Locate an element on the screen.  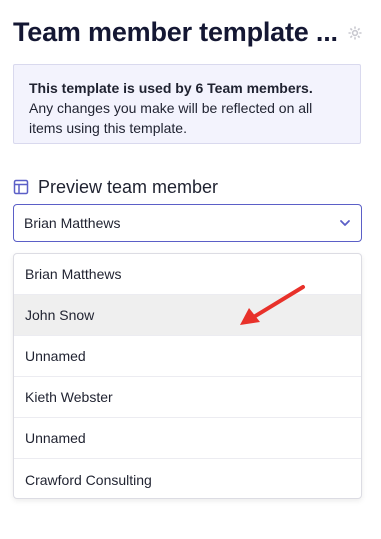
dropdown-option-highlighted: John Snow is located at coordinates (187, 315).